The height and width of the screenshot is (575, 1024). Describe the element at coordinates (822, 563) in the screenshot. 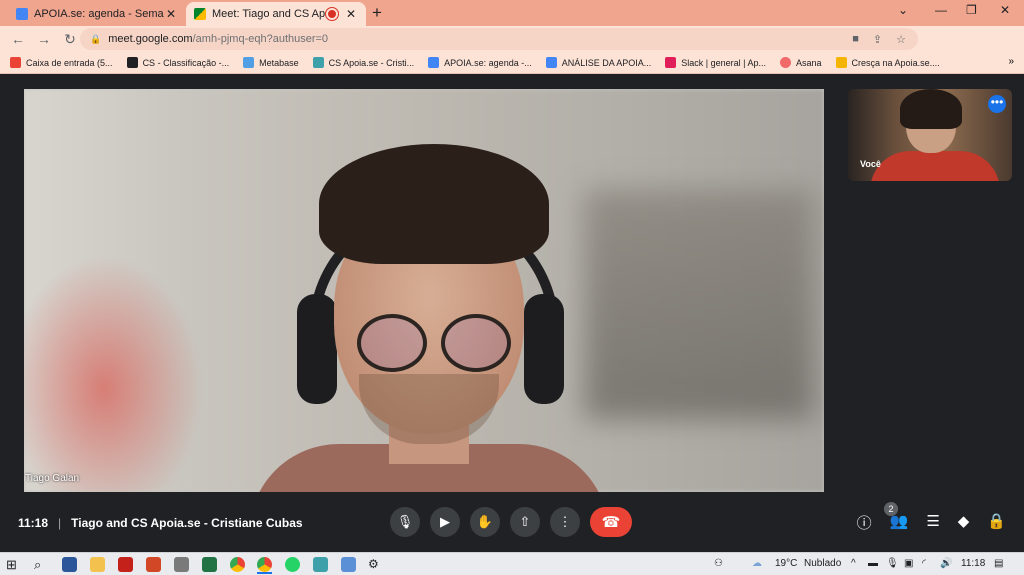

I see `weather-desc: Nublado` at that location.